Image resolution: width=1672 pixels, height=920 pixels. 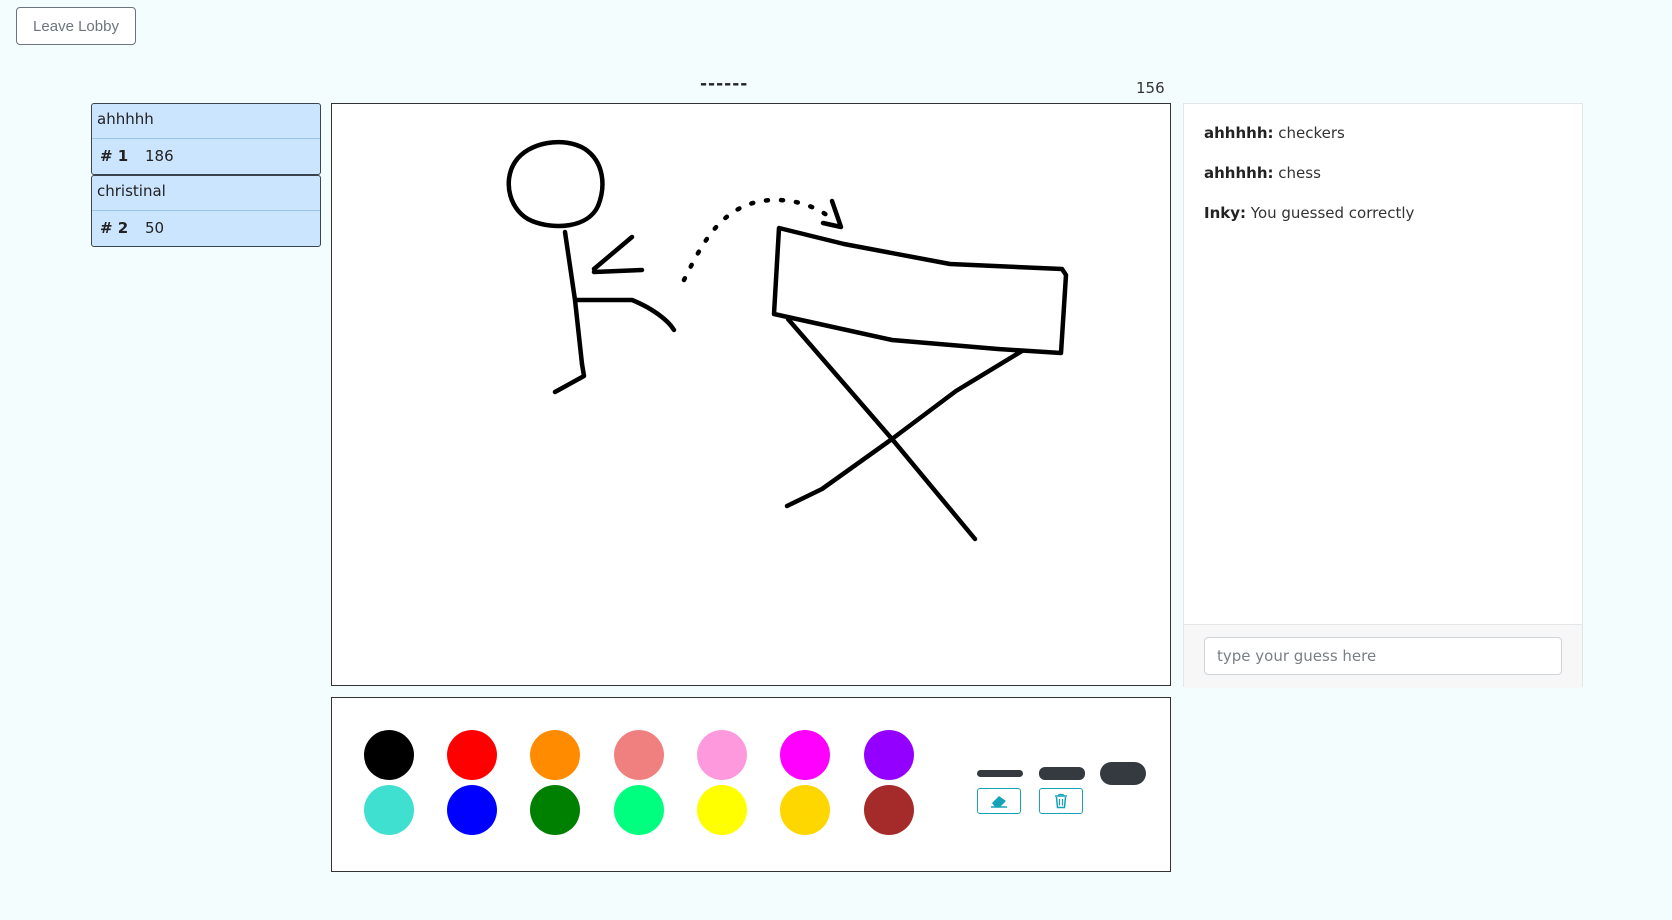 What do you see at coordinates (805, 755) in the screenshot?
I see `color-swatch-magenta` at bounding box center [805, 755].